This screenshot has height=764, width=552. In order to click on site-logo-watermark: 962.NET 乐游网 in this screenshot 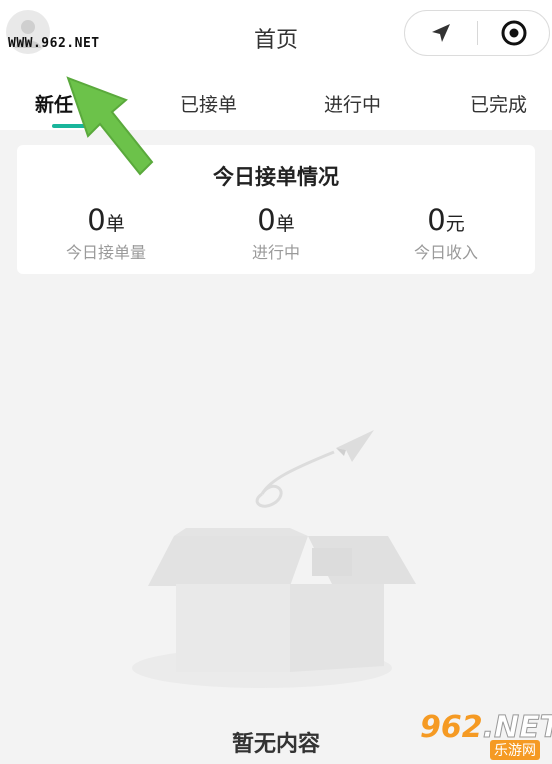, I will do `click(483, 735)`.